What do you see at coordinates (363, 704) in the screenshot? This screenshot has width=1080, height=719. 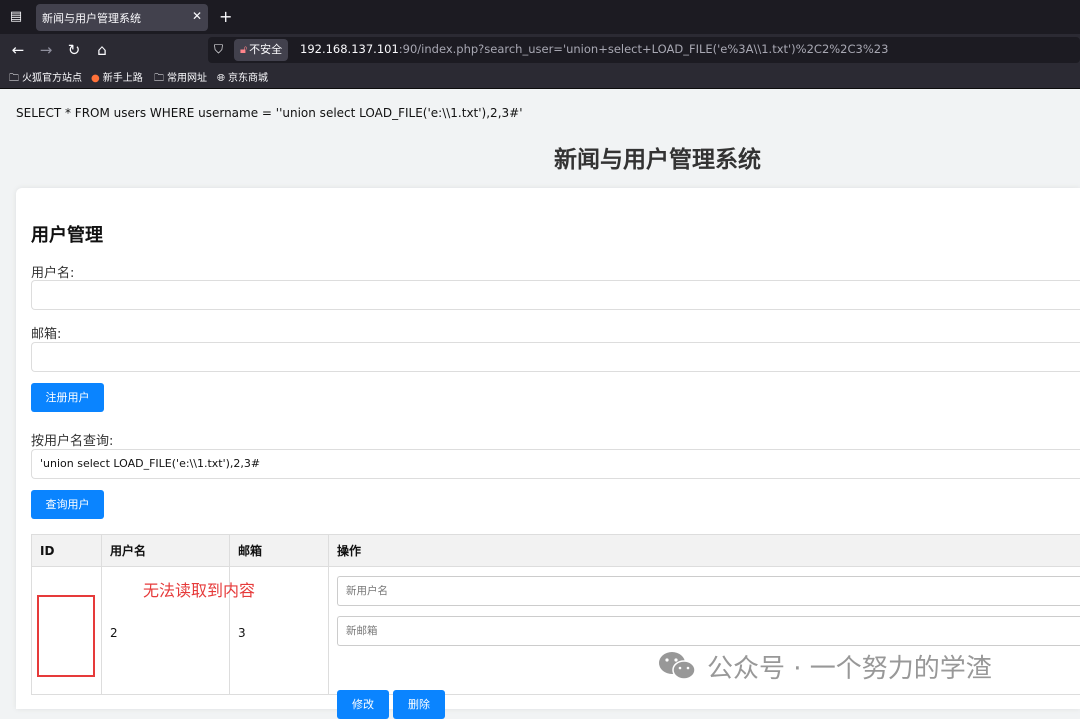 I see `edit-button: 修改` at bounding box center [363, 704].